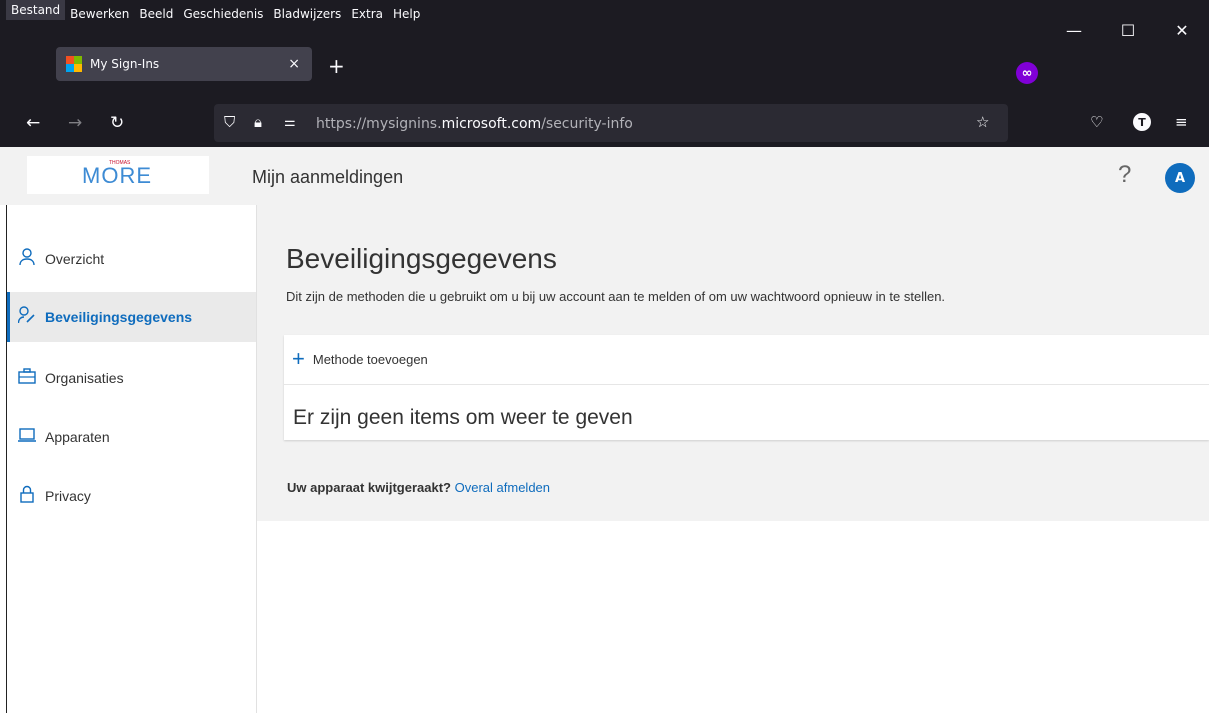 The image size is (1209, 713). What do you see at coordinates (307, 14) in the screenshot?
I see `menu-bladwijzers: Bladwijzers` at bounding box center [307, 14].